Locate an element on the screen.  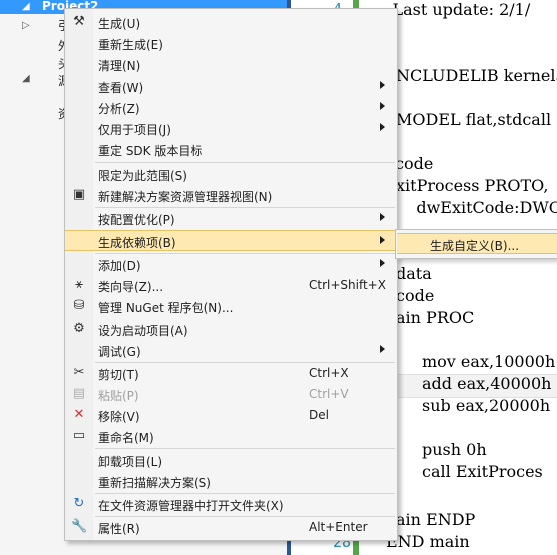
menu-item-new-explorer-view: ▣ 新建解决方案资源管理器视图(N) is located at coordinates (231, 195).